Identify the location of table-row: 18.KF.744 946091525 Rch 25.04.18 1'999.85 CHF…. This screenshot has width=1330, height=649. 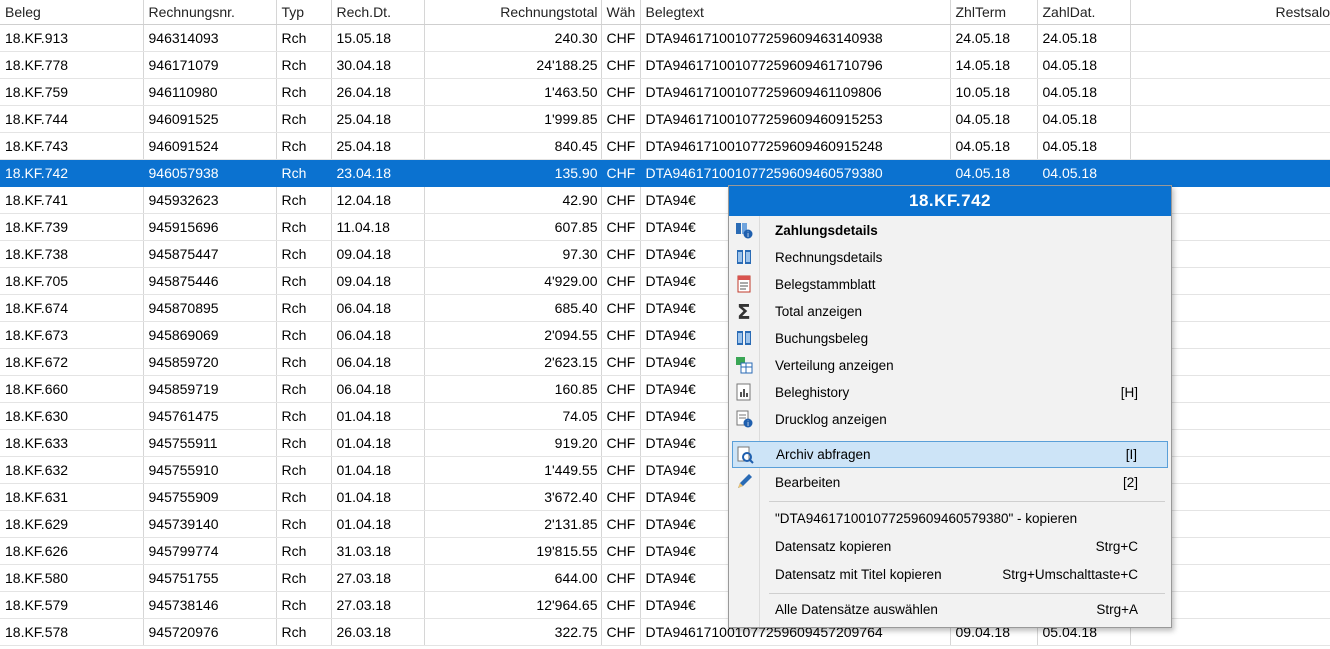
(665, 119).